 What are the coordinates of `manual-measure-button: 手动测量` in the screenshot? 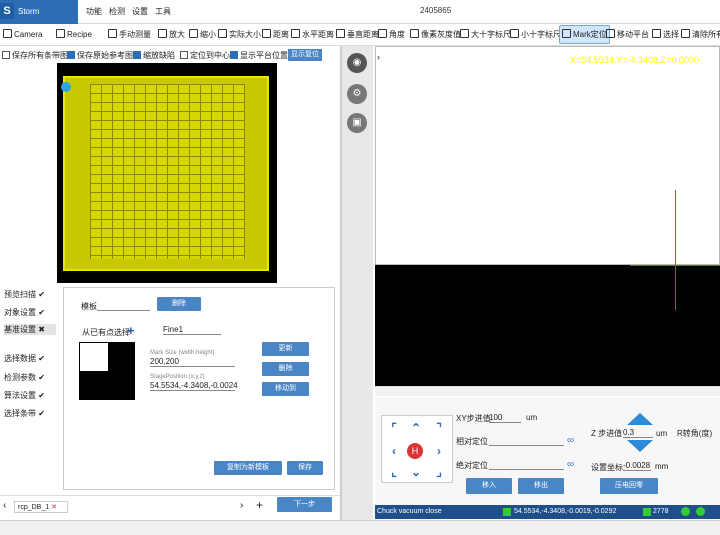 It's located at (129, 34).